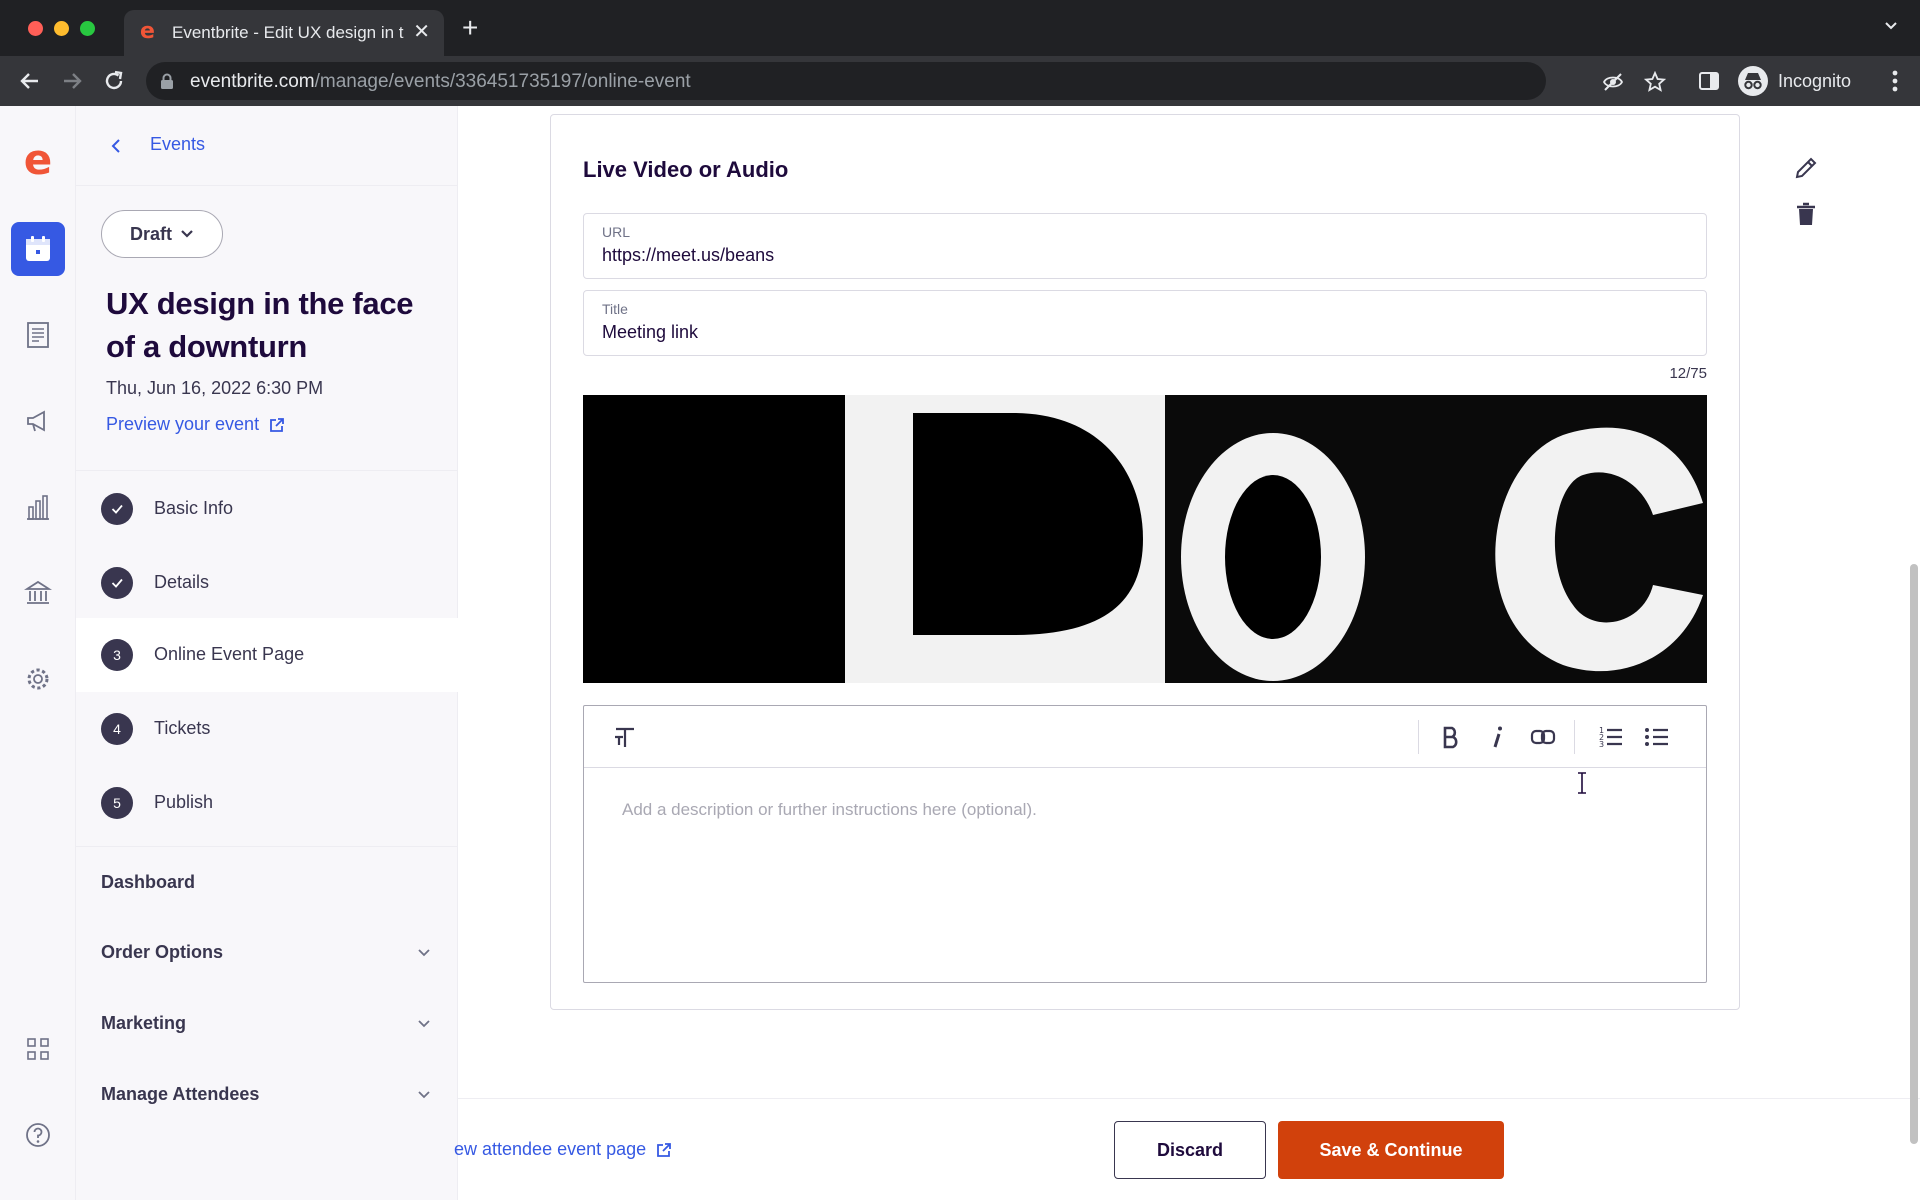 This screenshot has width=1920, height=1200. What do you see at coordinates (1655, 82) in the screenshot?
I see `bookmark-star-icon` at bounding box center [1655, 82].